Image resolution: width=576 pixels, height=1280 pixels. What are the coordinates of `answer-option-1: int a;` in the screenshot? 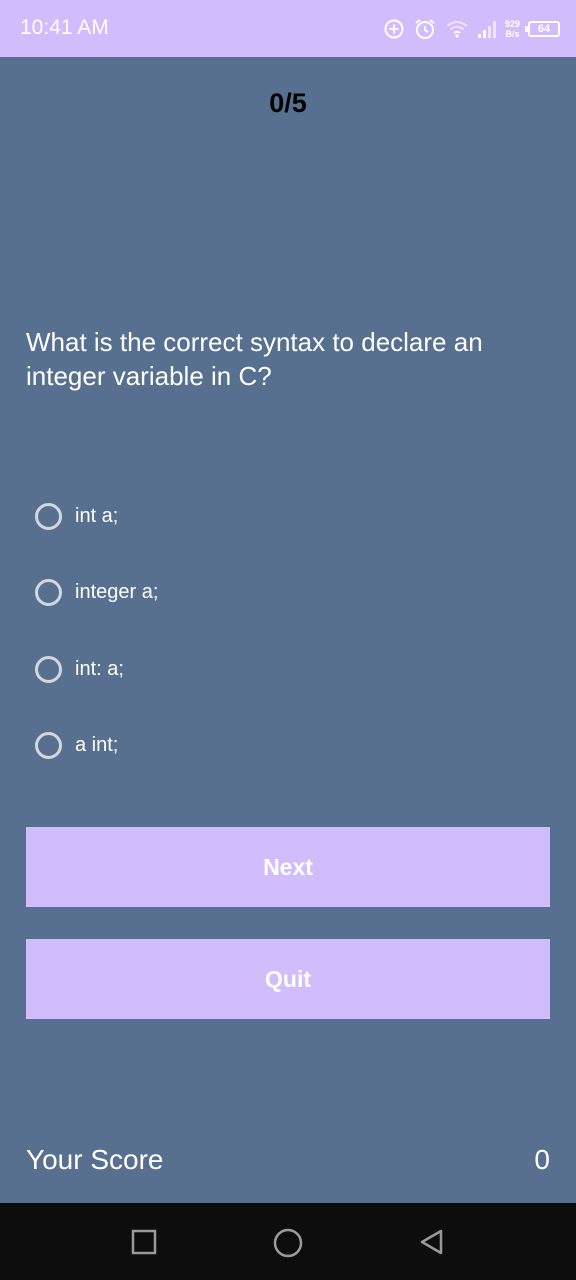 It's located at (96, 516).